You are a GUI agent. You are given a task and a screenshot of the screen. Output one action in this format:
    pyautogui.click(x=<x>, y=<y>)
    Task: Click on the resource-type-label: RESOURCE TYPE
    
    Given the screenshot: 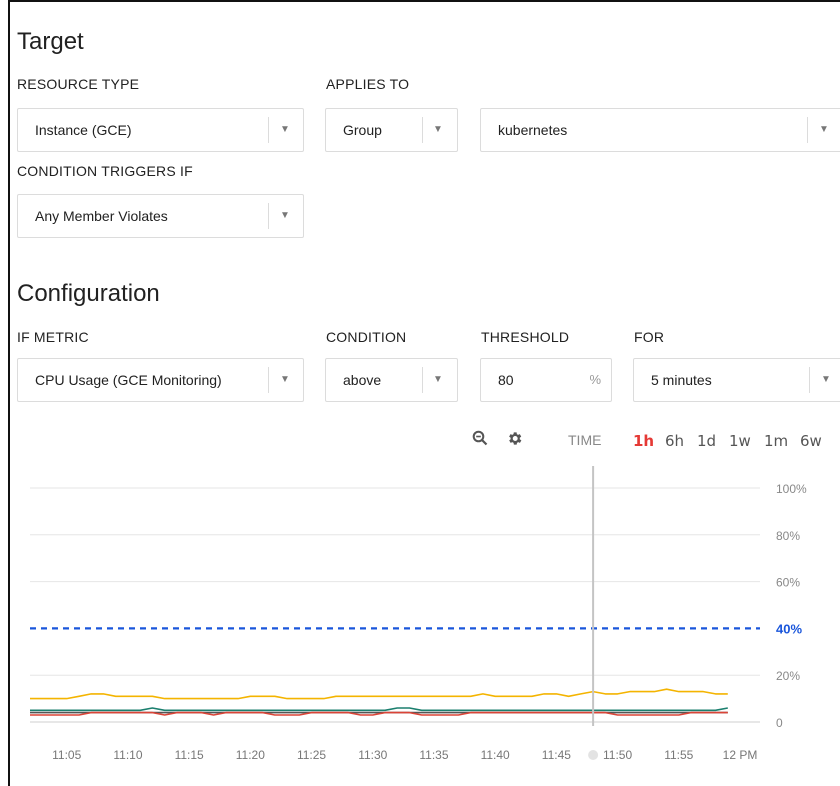 What is the action you would take?
    pyautogui.click(x=78, y=84)
    